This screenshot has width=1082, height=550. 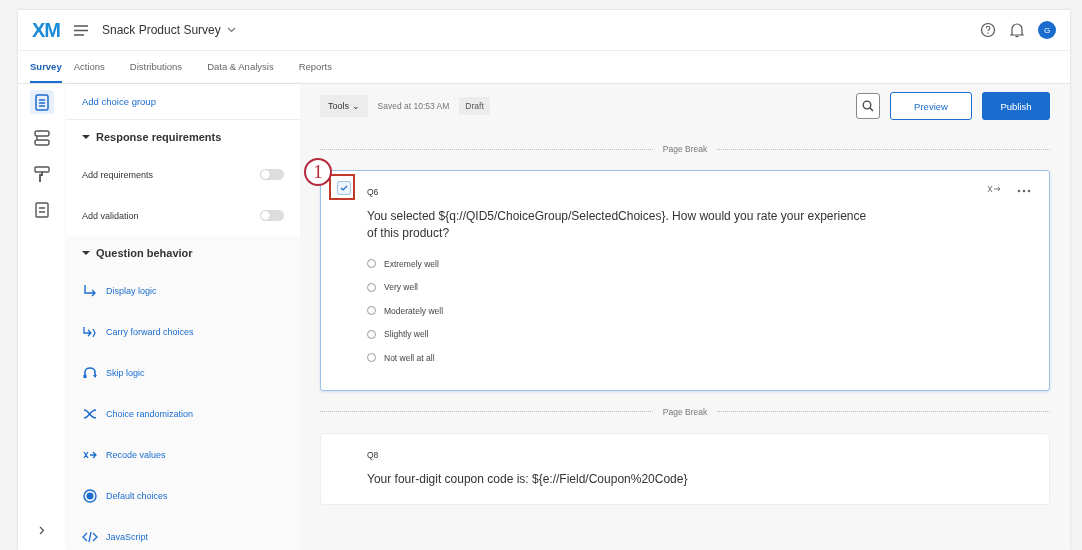 I want to click on checkbox, so click(x=344, y=188).